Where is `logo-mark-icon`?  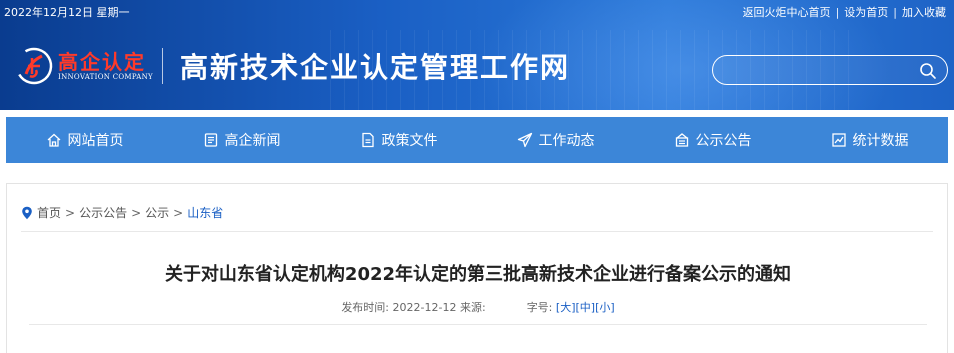 logo-mark-icon is located at coordinates (34, 66).